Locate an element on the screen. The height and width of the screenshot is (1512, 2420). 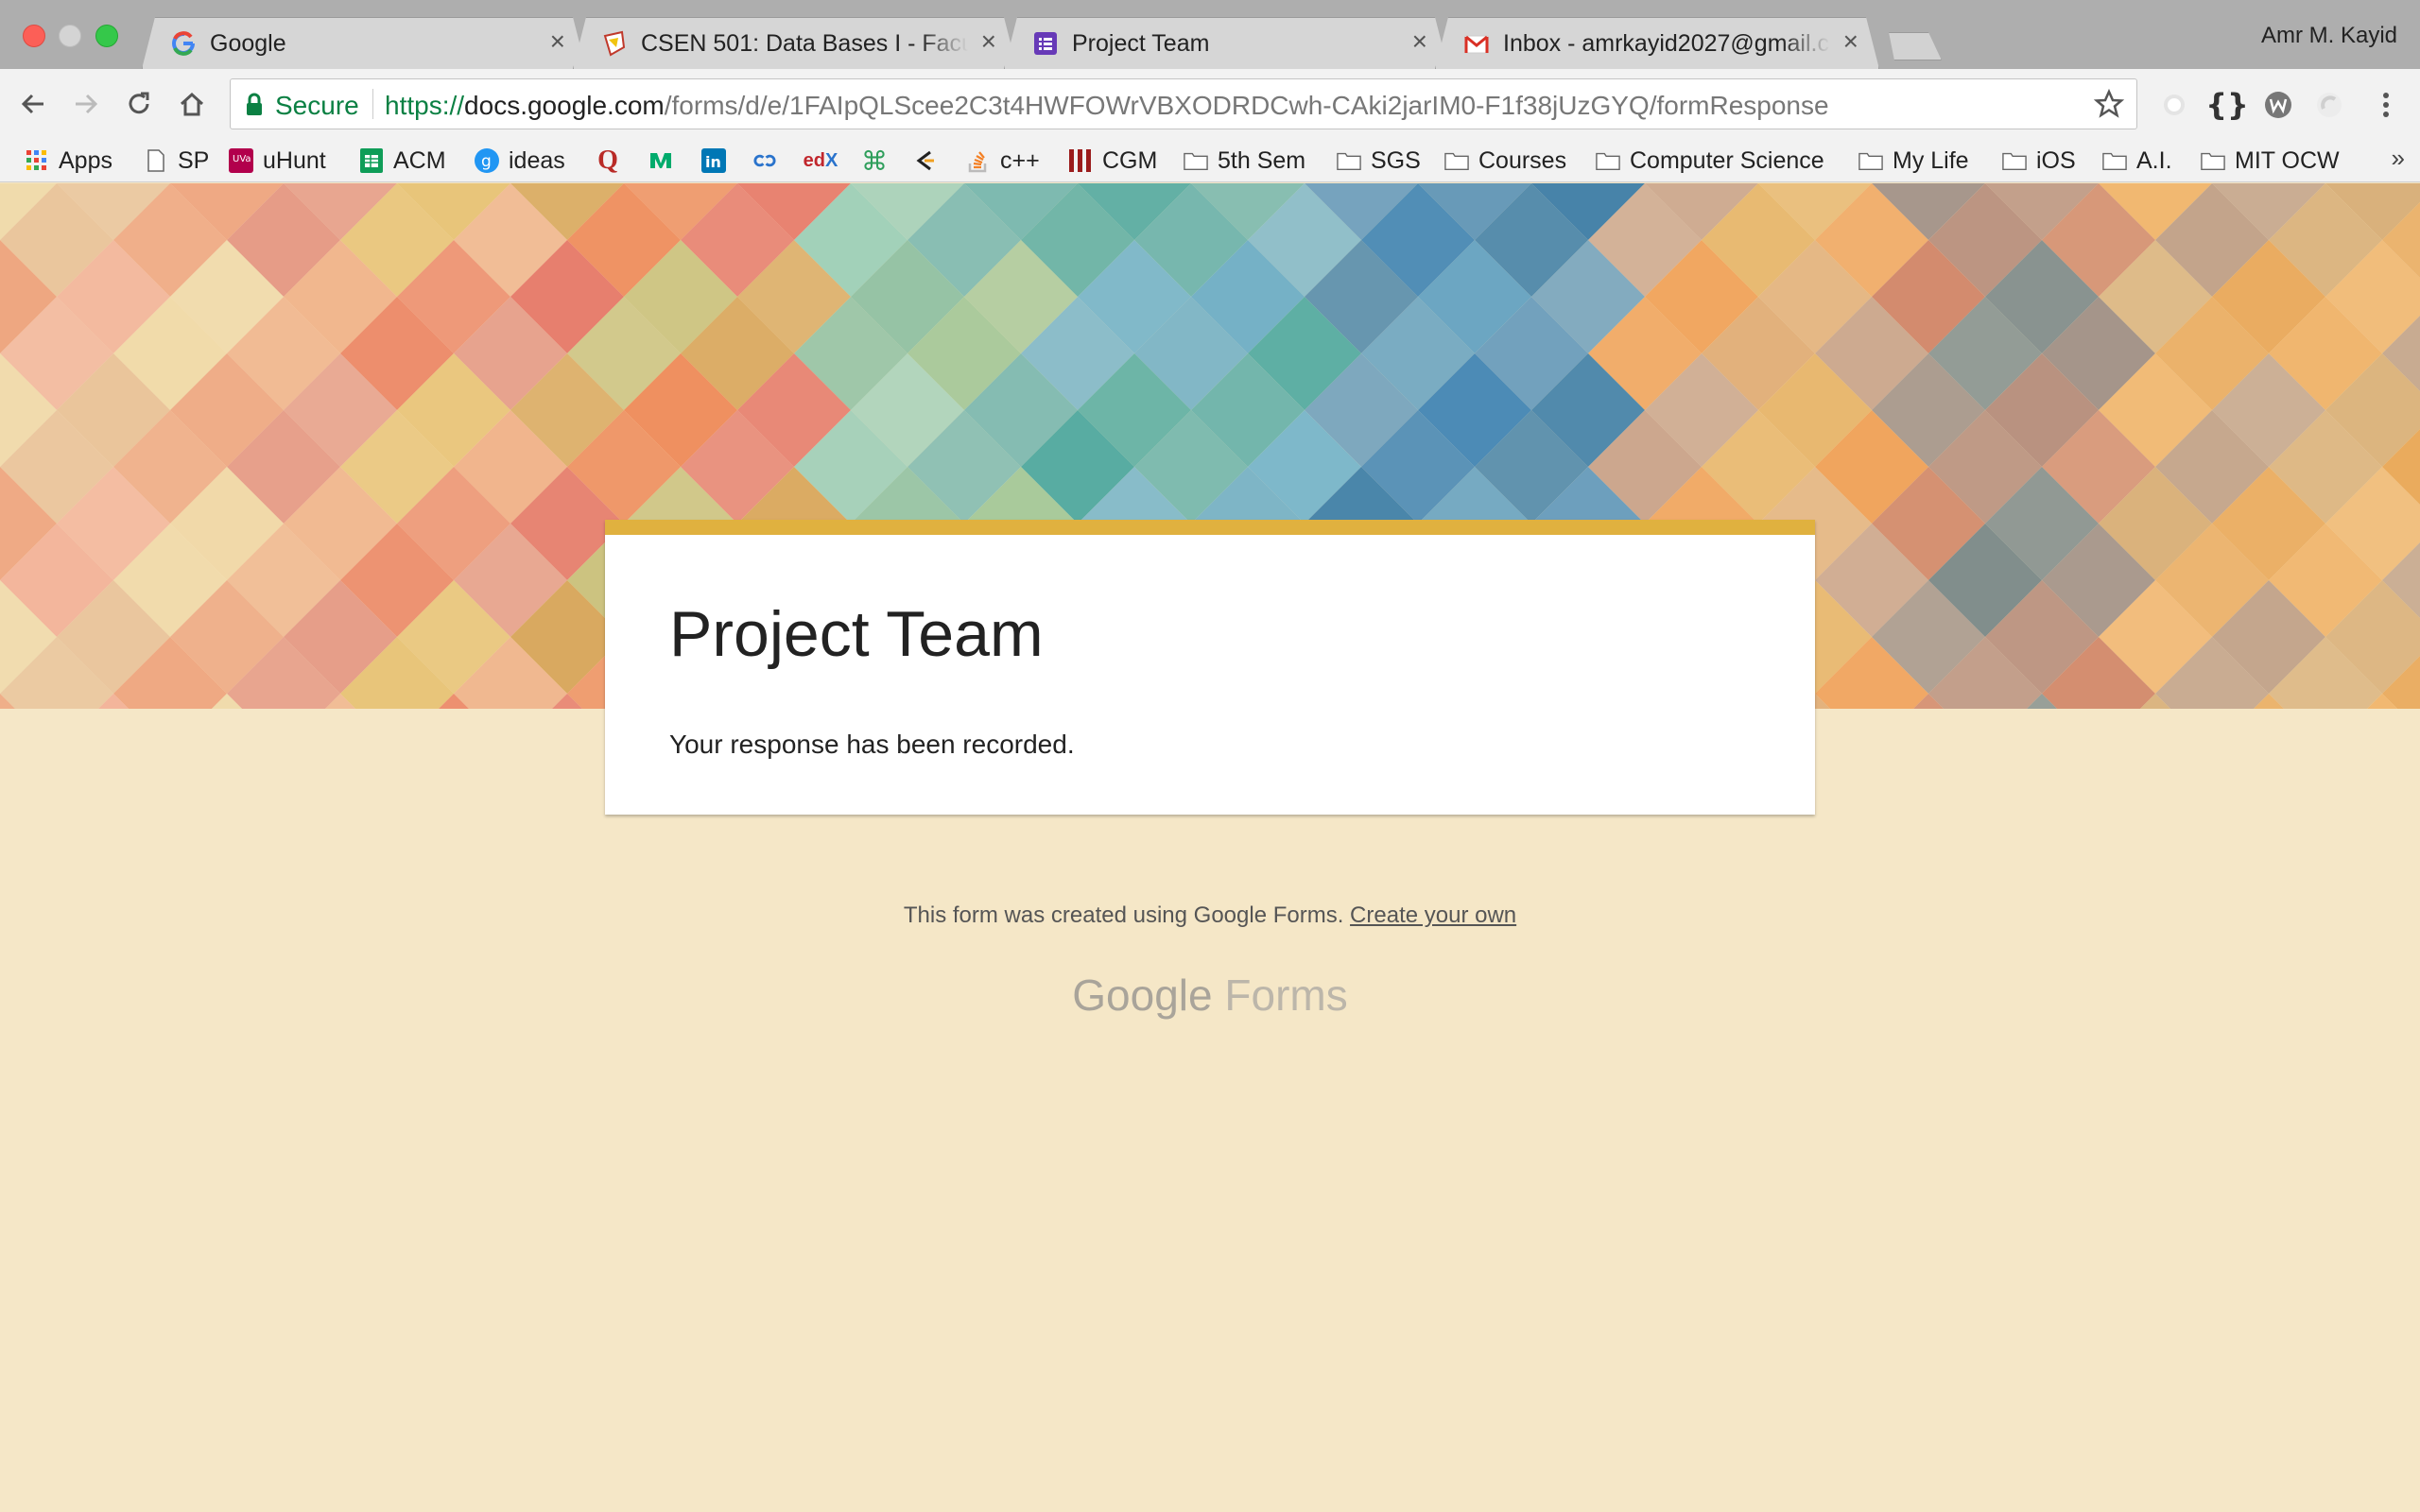
bookmark-label: iOS is located at coordinates (2056, 160).